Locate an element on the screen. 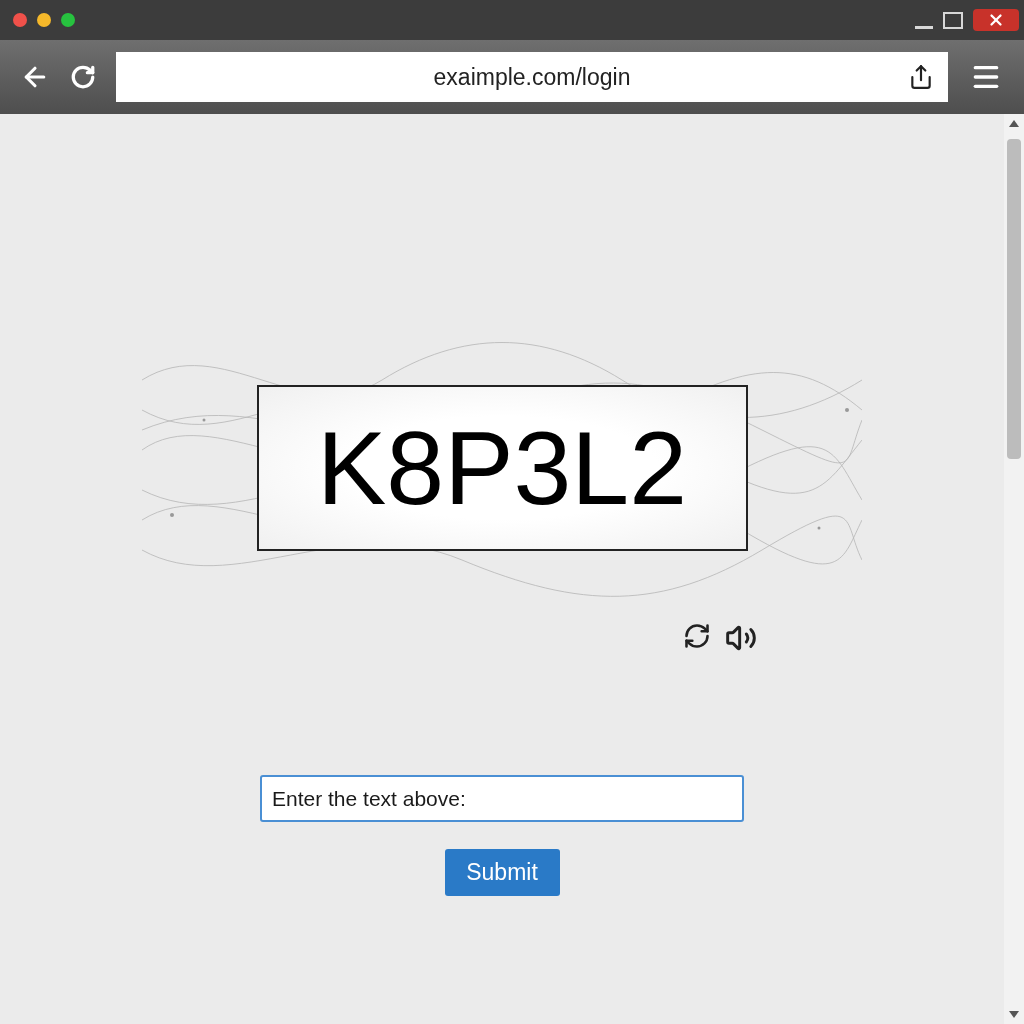 This screenshot has height=1024, width=1024. share-icon is located at coordinates (921, 77).